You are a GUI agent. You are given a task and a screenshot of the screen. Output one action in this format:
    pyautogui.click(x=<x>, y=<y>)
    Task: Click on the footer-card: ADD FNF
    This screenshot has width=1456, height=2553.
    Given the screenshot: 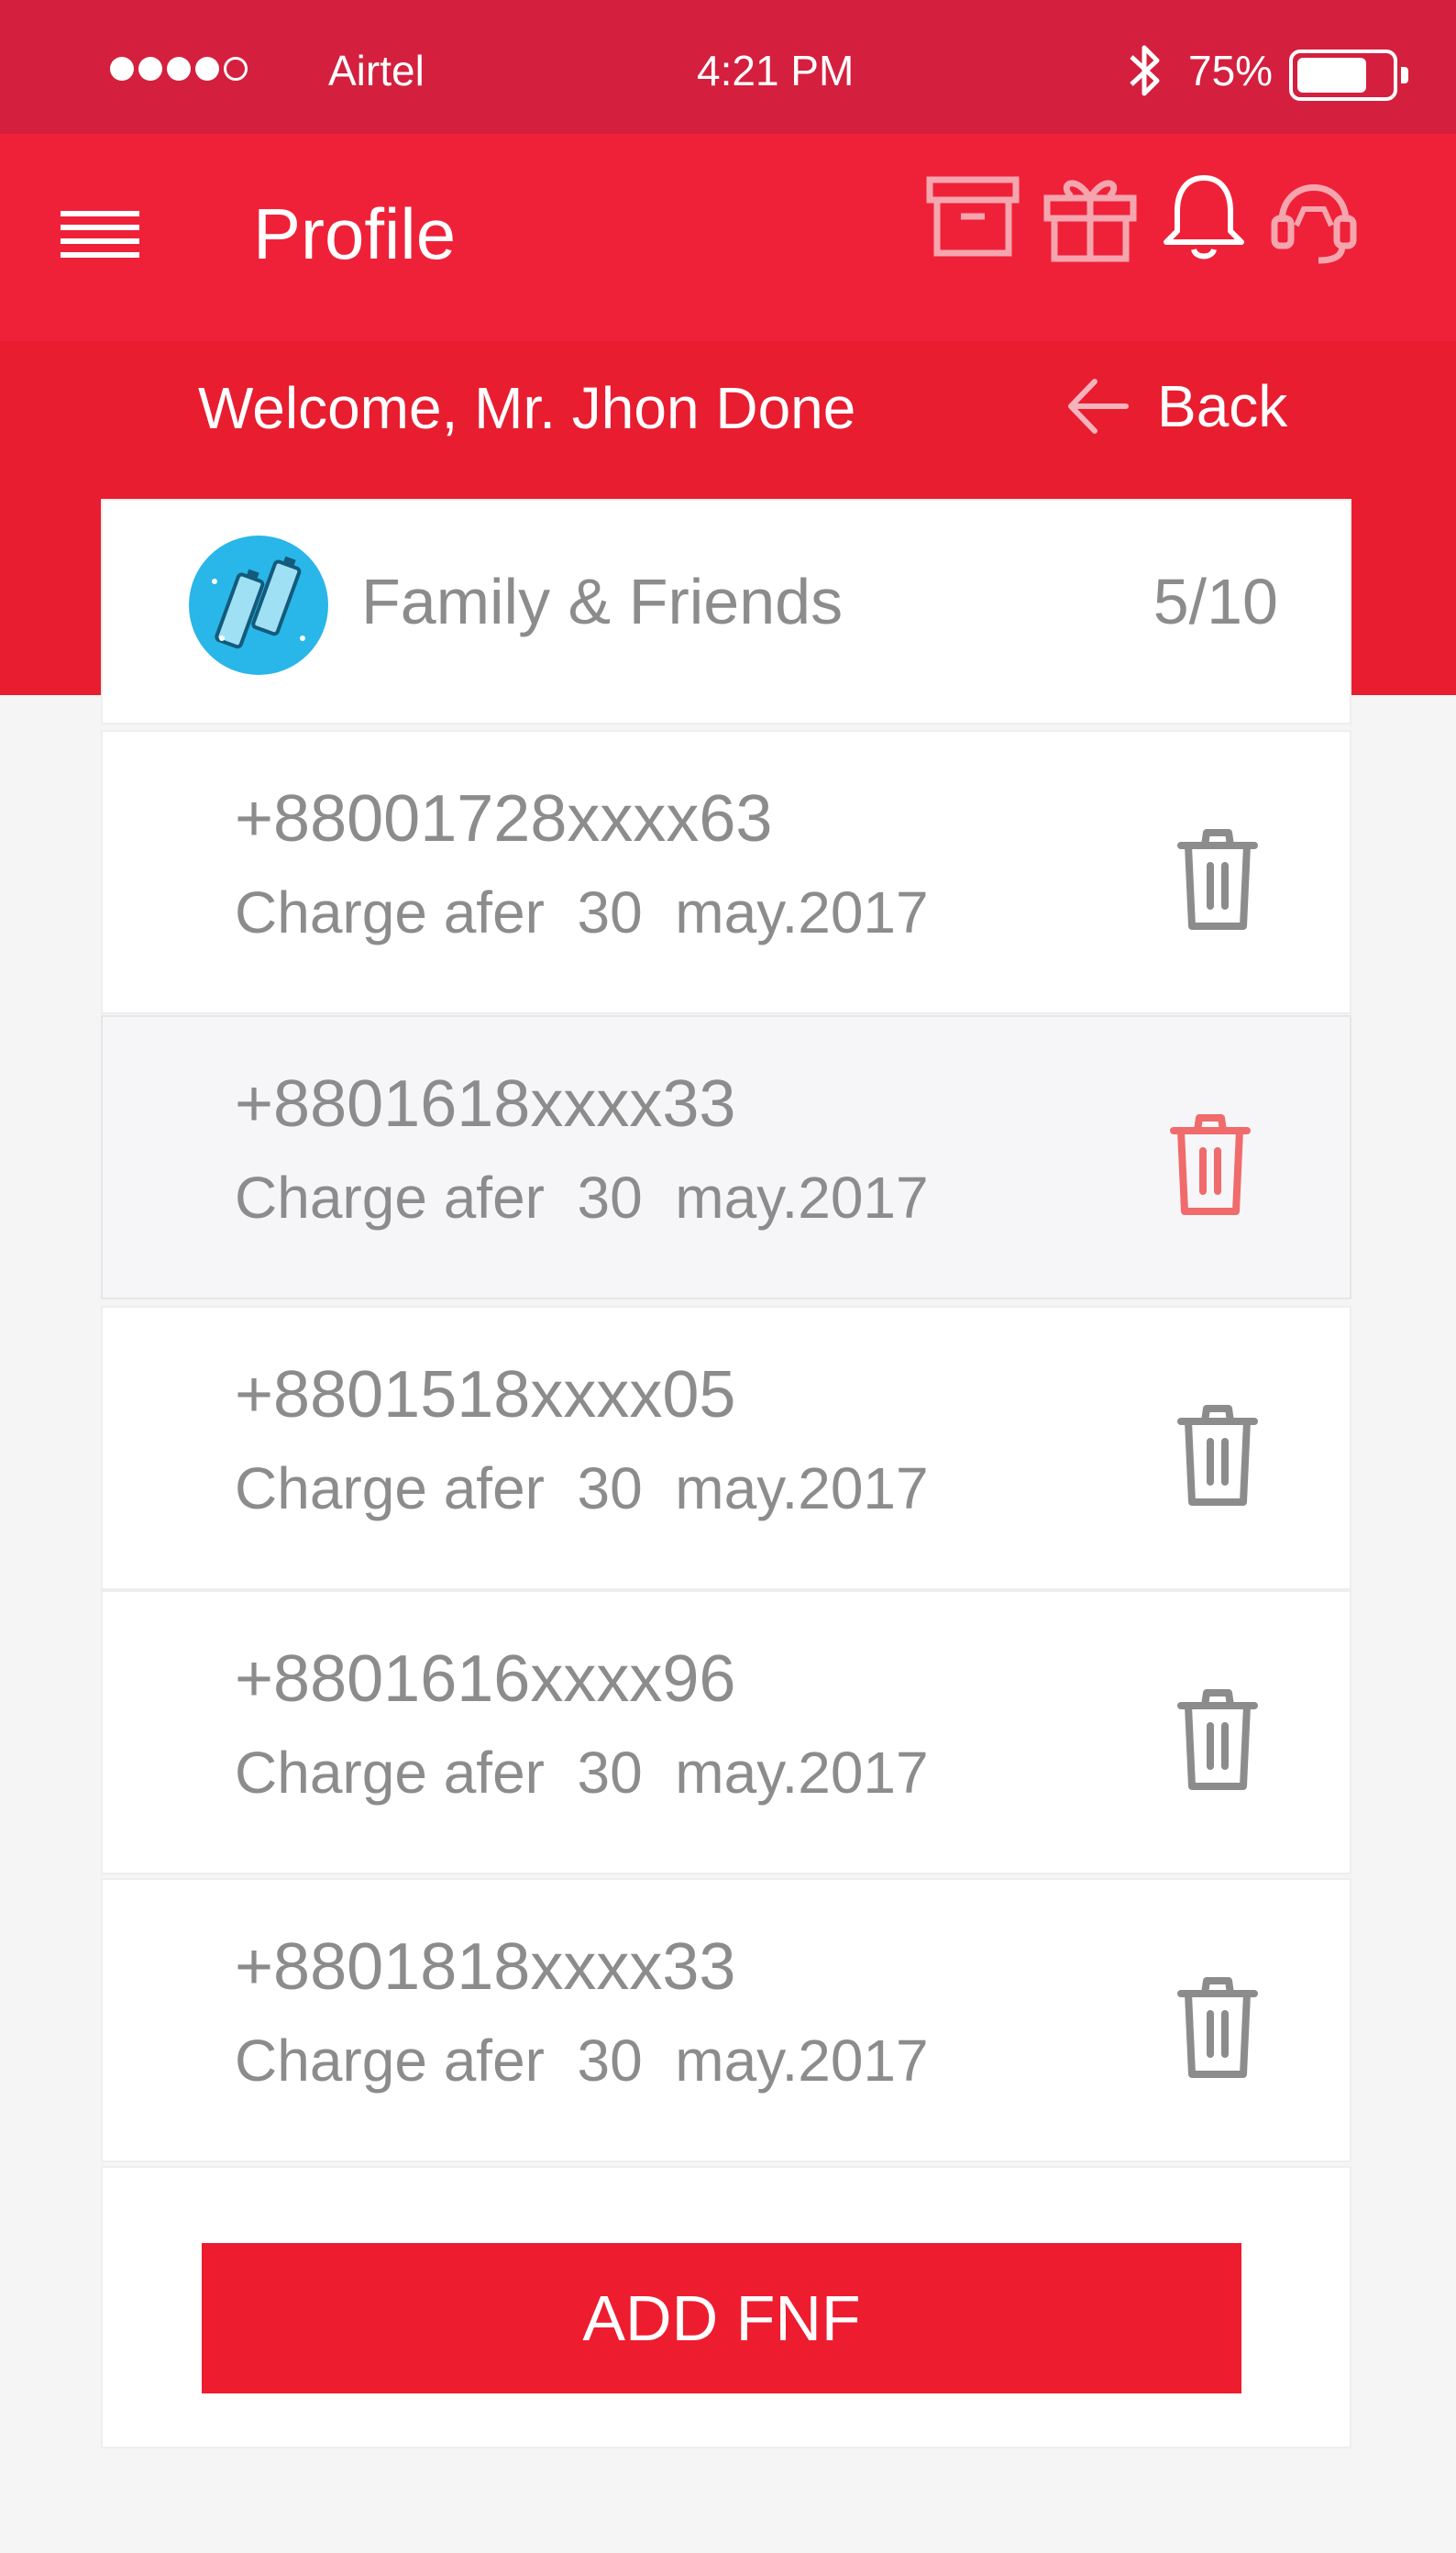 What is the action you would take?
    pyautogui.click(x=726, y=2307)
    